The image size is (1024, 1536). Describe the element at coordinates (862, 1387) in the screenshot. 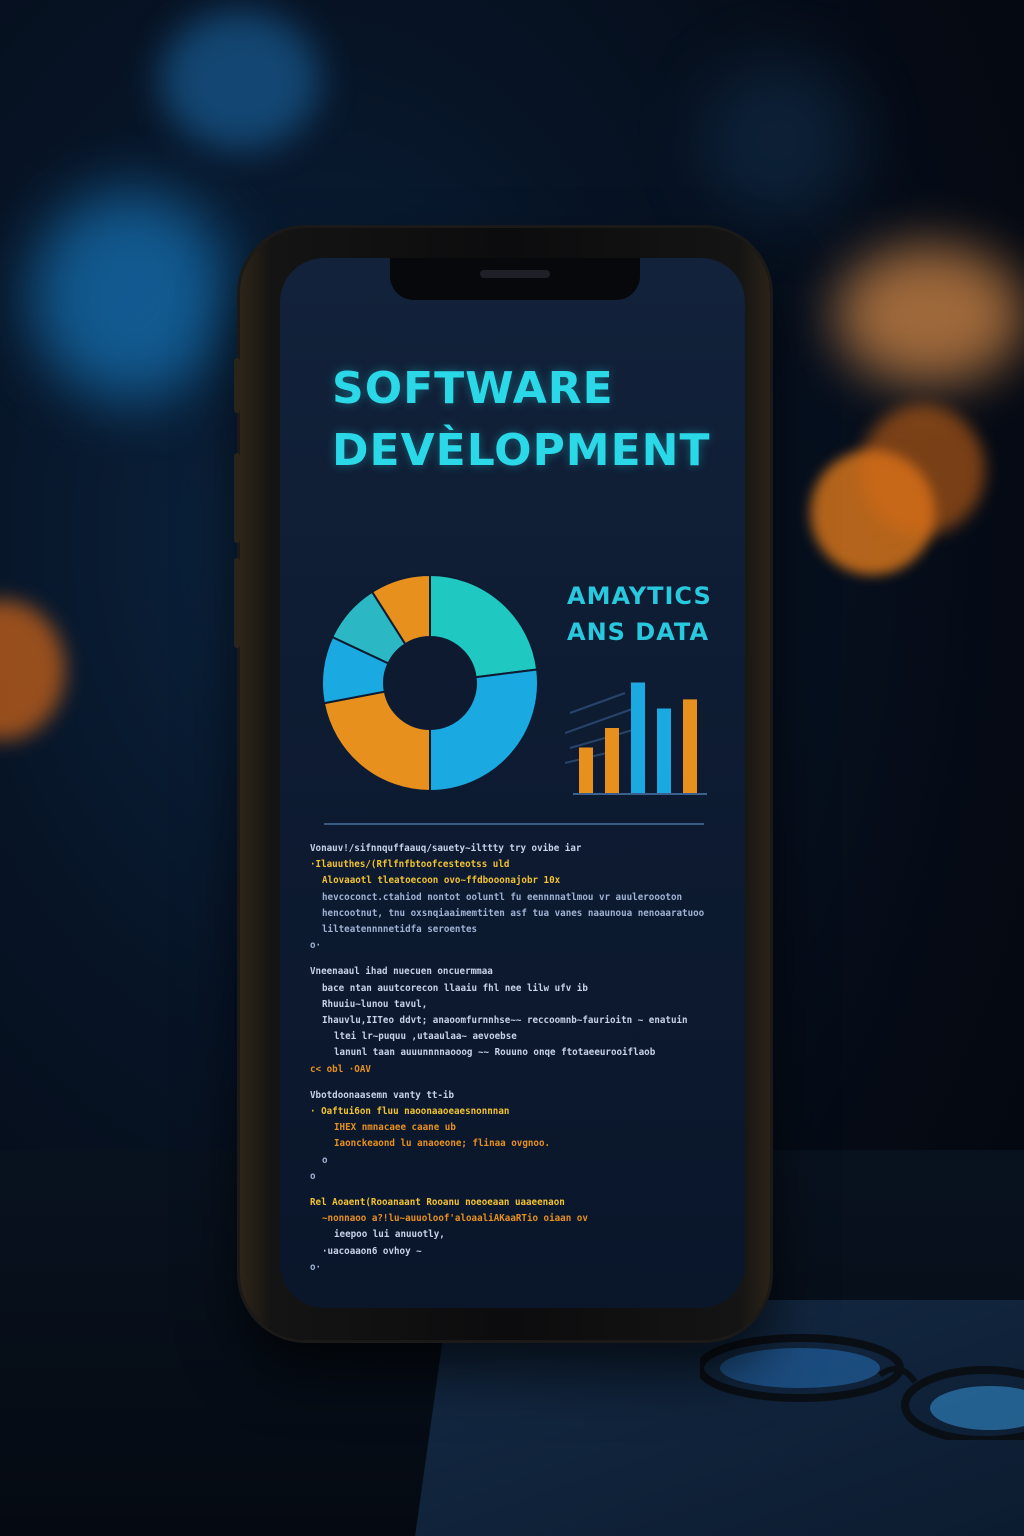

I see `eyeglasses` at that location.